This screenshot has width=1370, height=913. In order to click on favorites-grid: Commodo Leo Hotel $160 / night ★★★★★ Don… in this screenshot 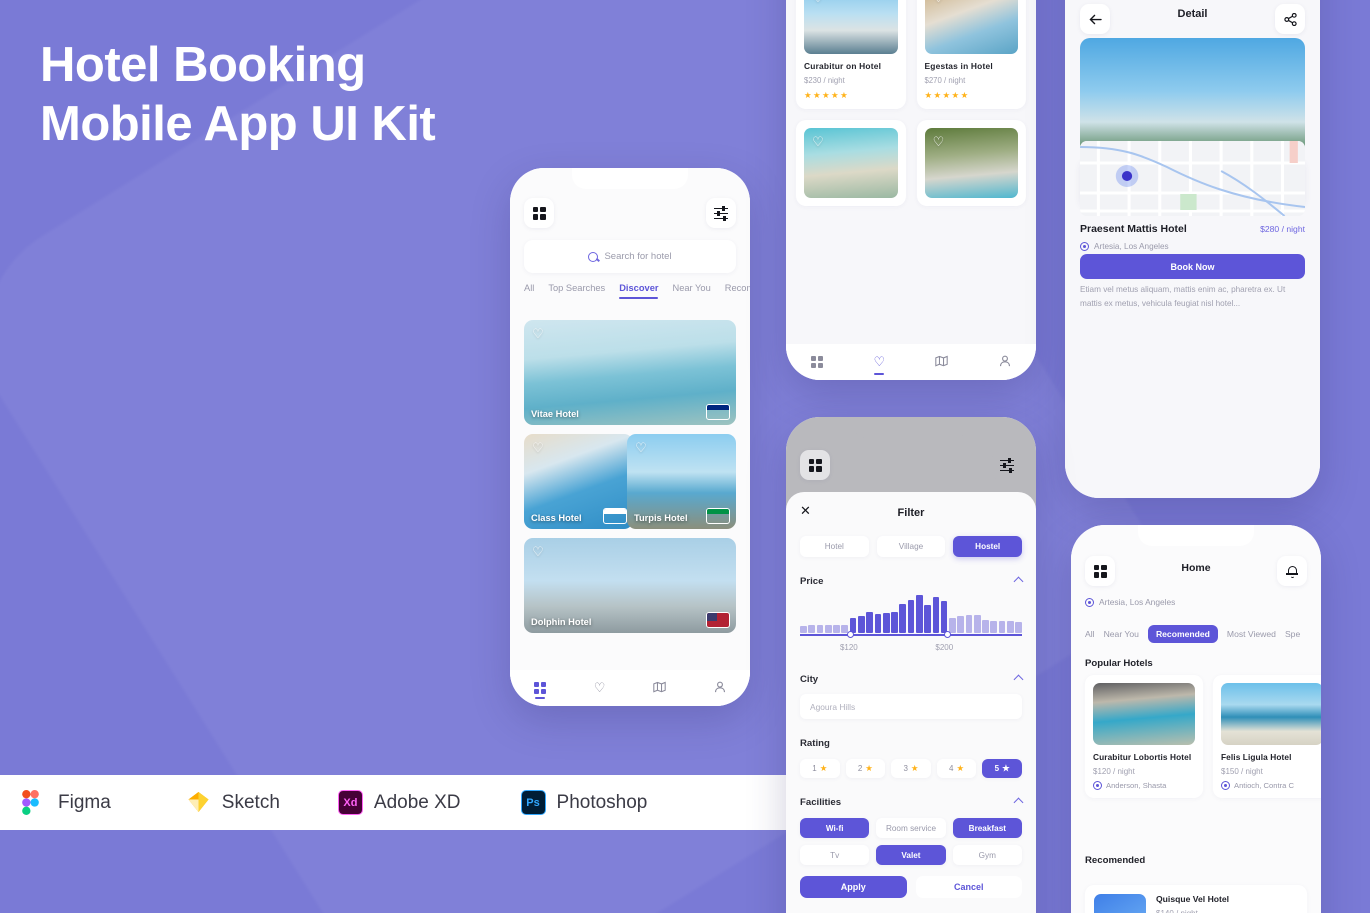, I will do `click(911, 103)`.